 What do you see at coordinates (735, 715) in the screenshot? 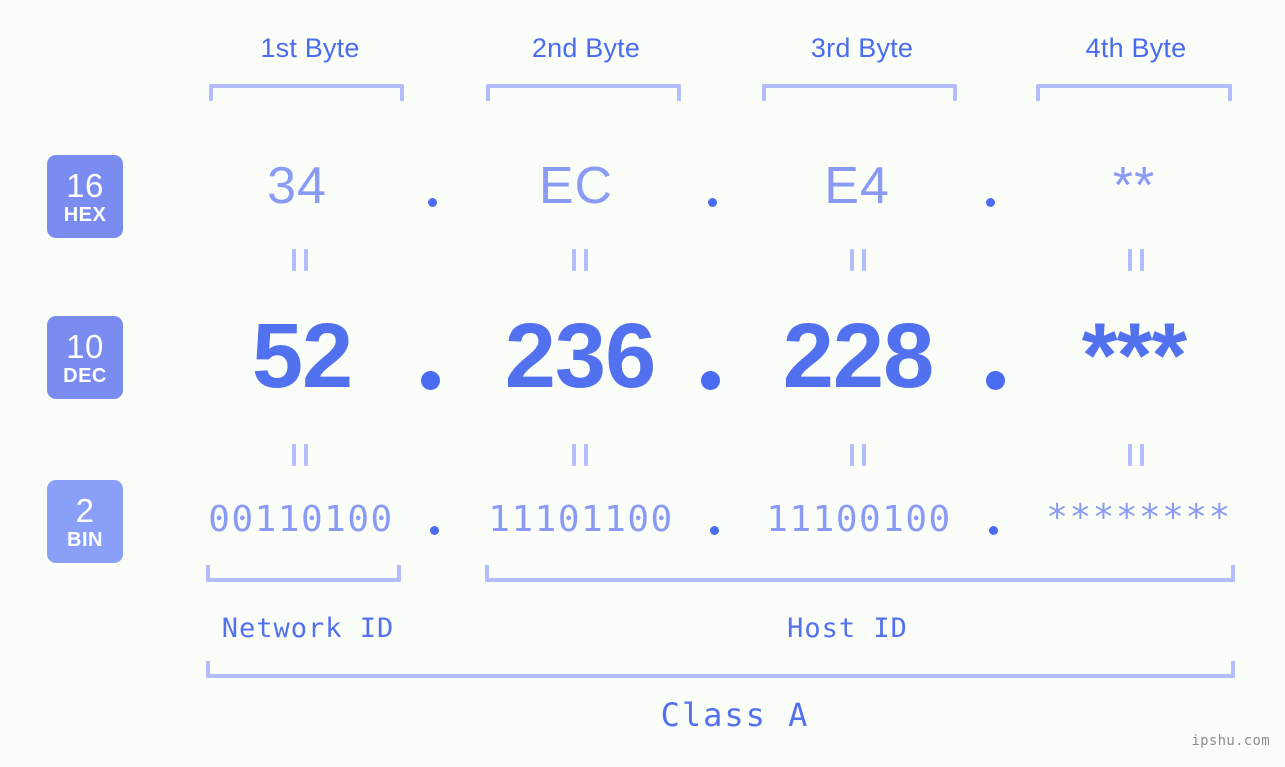
I see `class-label: Class A` at bounding box center [735, 715].